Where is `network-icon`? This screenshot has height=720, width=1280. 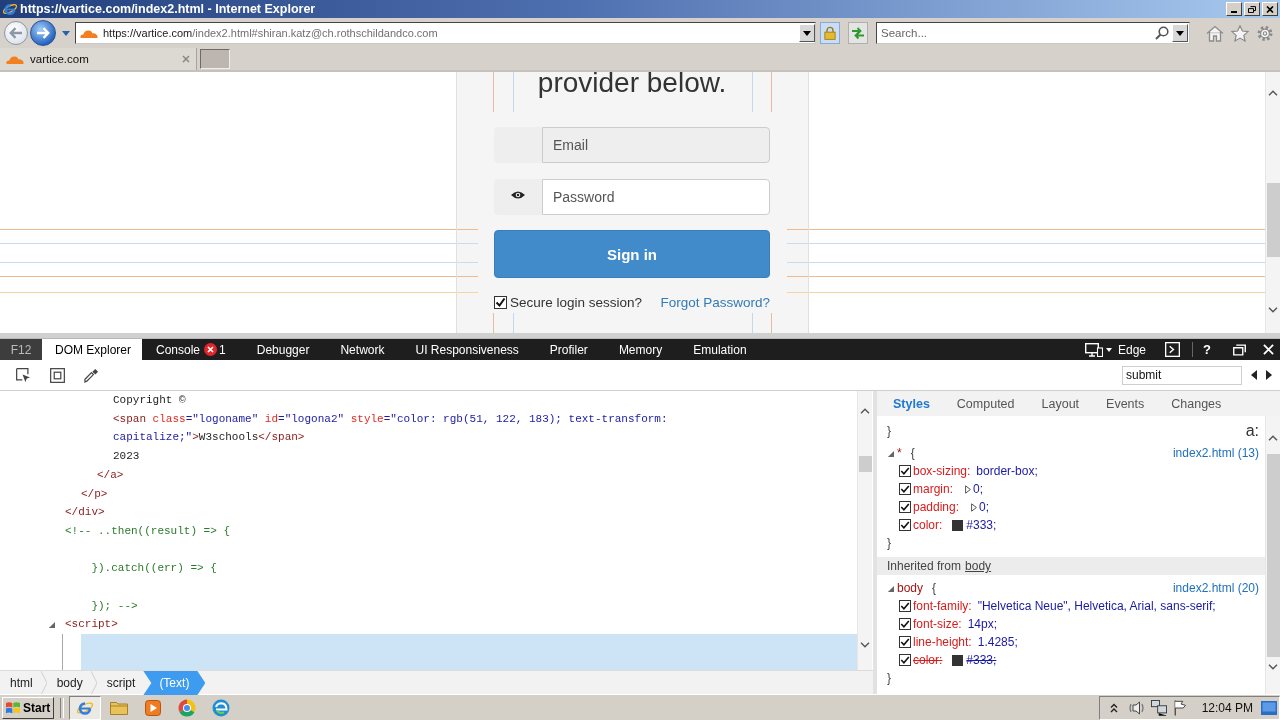
network-icon is located at coordinates (1158, 707).